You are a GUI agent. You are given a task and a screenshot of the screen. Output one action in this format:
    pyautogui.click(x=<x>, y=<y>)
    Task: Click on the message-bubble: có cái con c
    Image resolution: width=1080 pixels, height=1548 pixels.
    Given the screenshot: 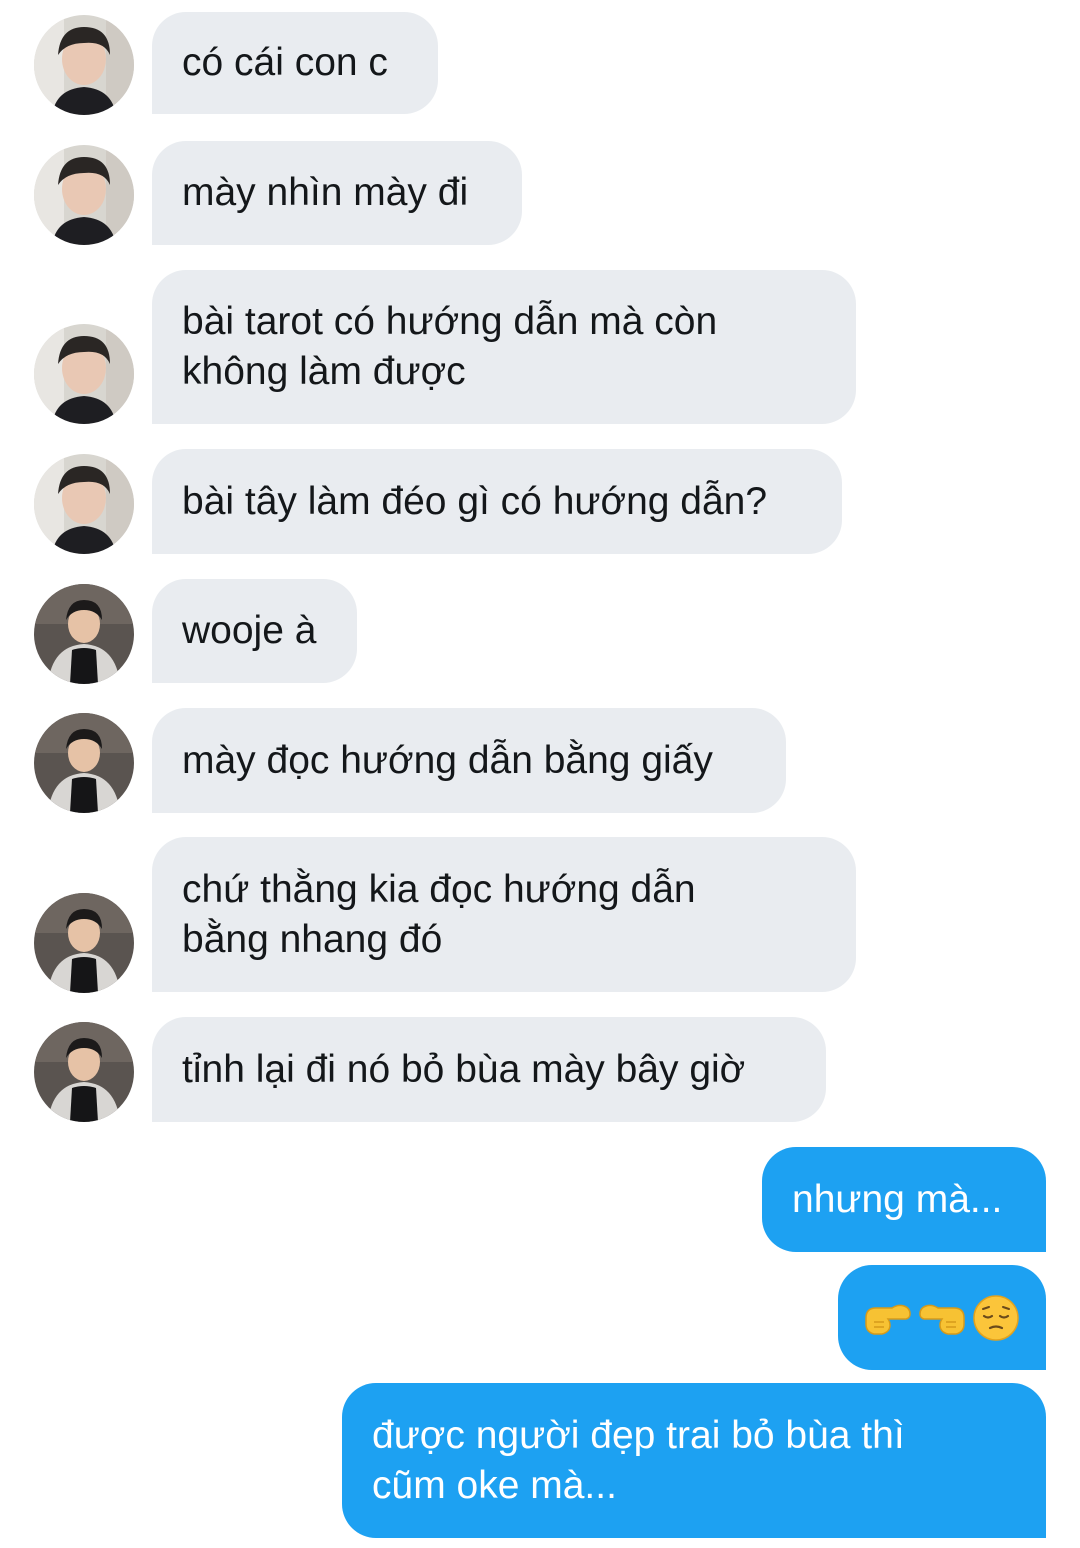 What is the action you would take?
    pyautogui.click(x=295, y=63)
    